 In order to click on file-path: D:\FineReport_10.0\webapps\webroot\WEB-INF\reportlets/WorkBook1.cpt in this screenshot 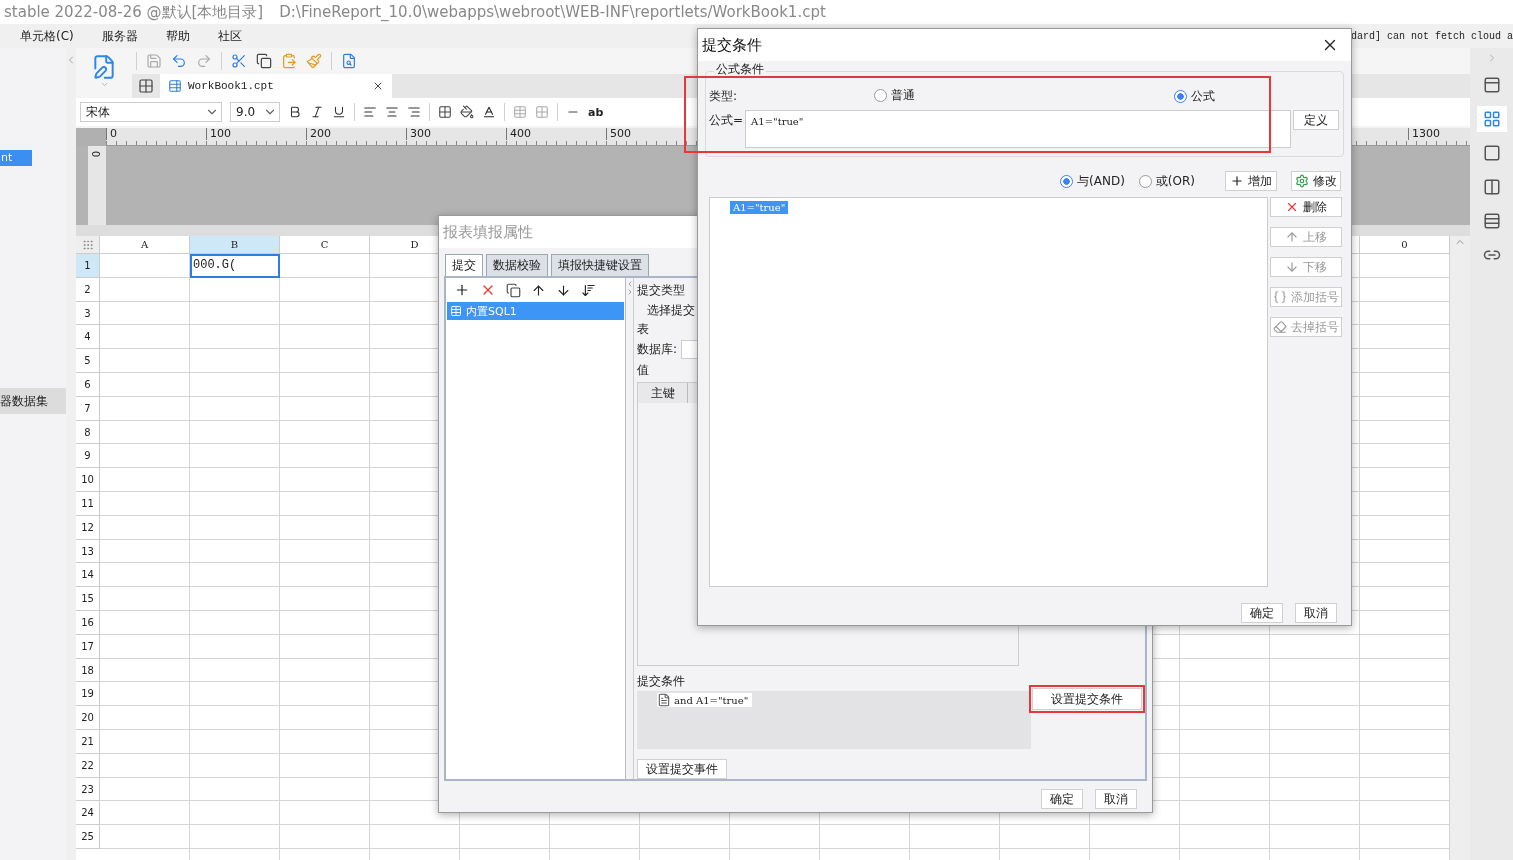, I will do `click(552, 12)`.